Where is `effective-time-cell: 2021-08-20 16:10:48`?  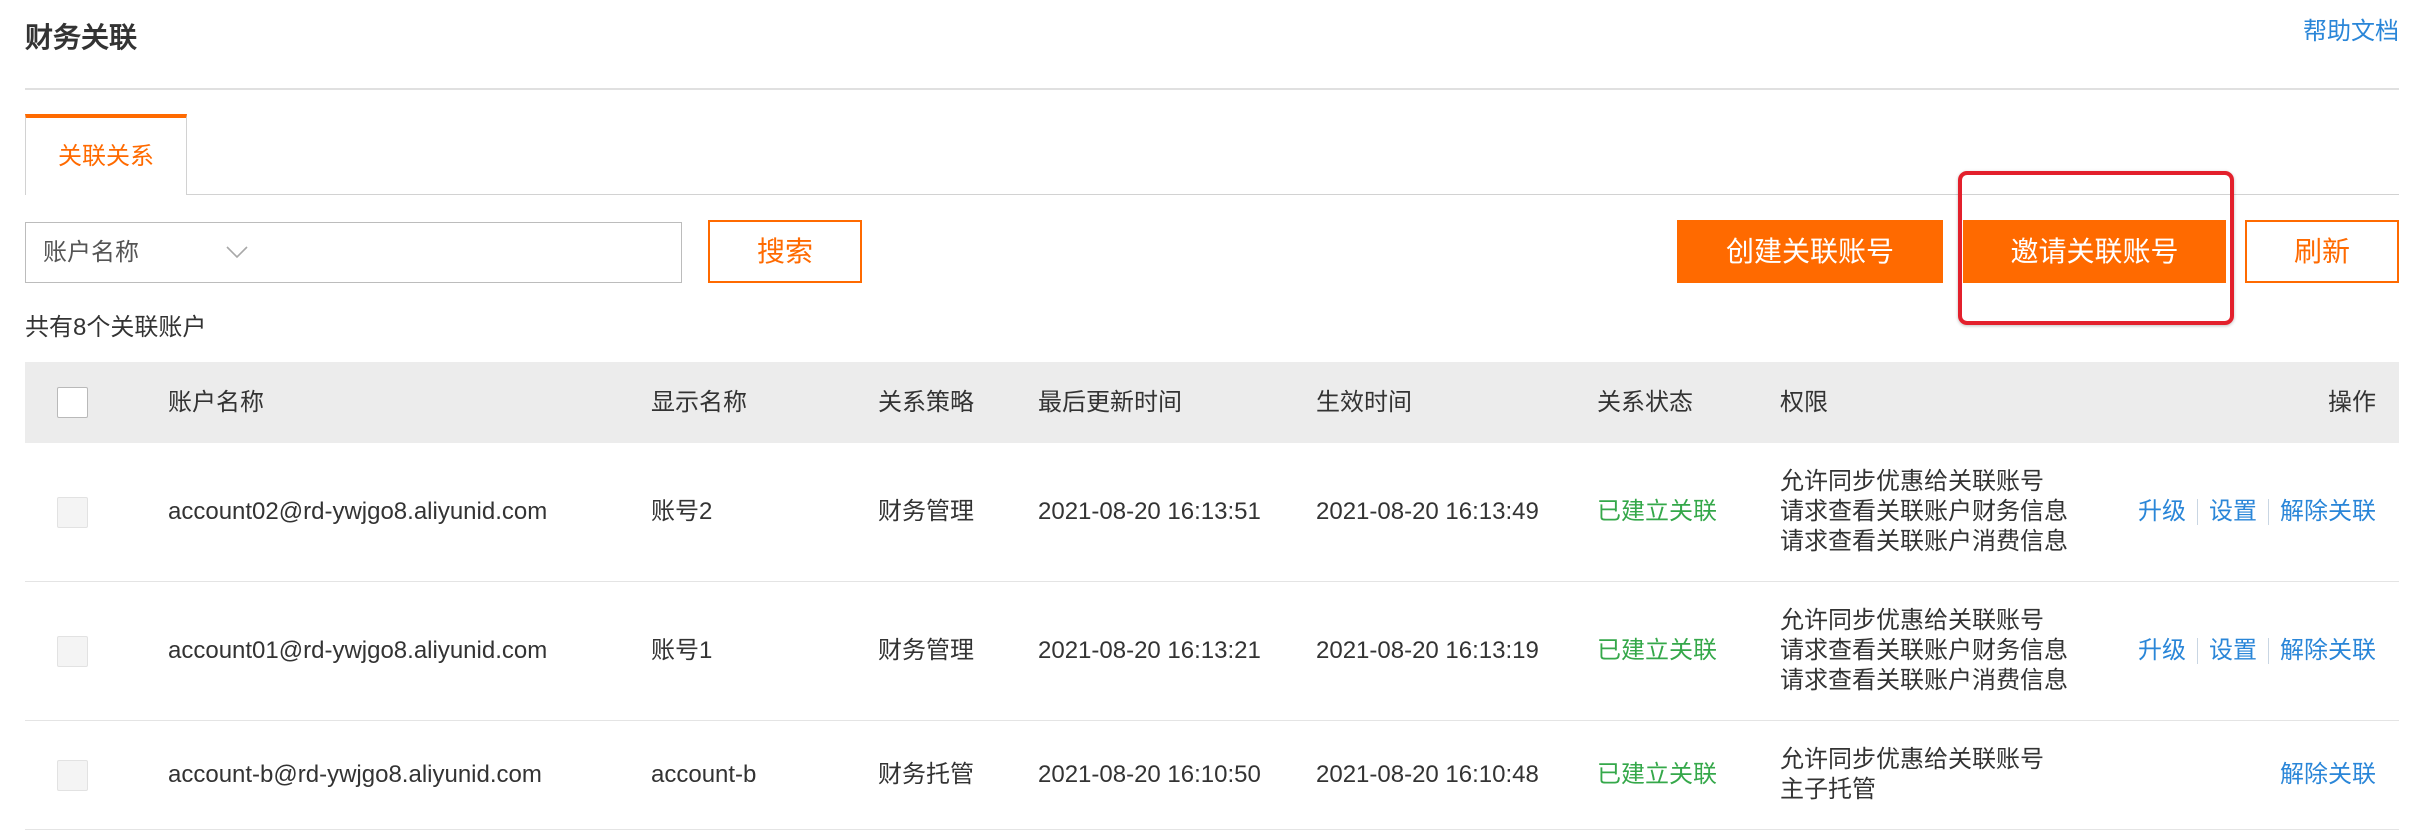
effective-time-cell: 2021-08-20 16:10:48 is located at coordinates (1427, 774).